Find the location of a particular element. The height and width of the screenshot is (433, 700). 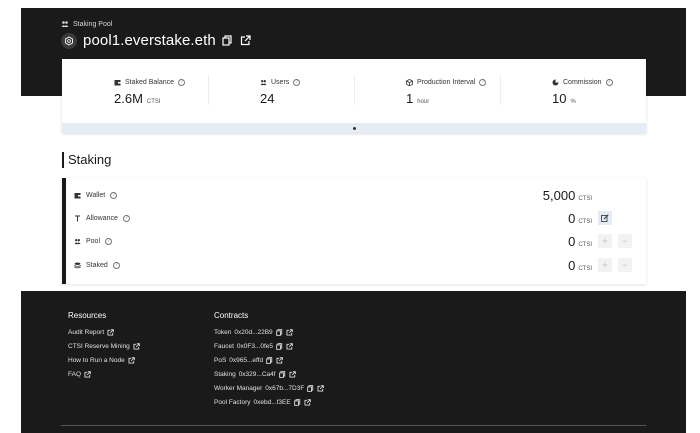

stats-expand-toggle is located at coordinates (354, 128).